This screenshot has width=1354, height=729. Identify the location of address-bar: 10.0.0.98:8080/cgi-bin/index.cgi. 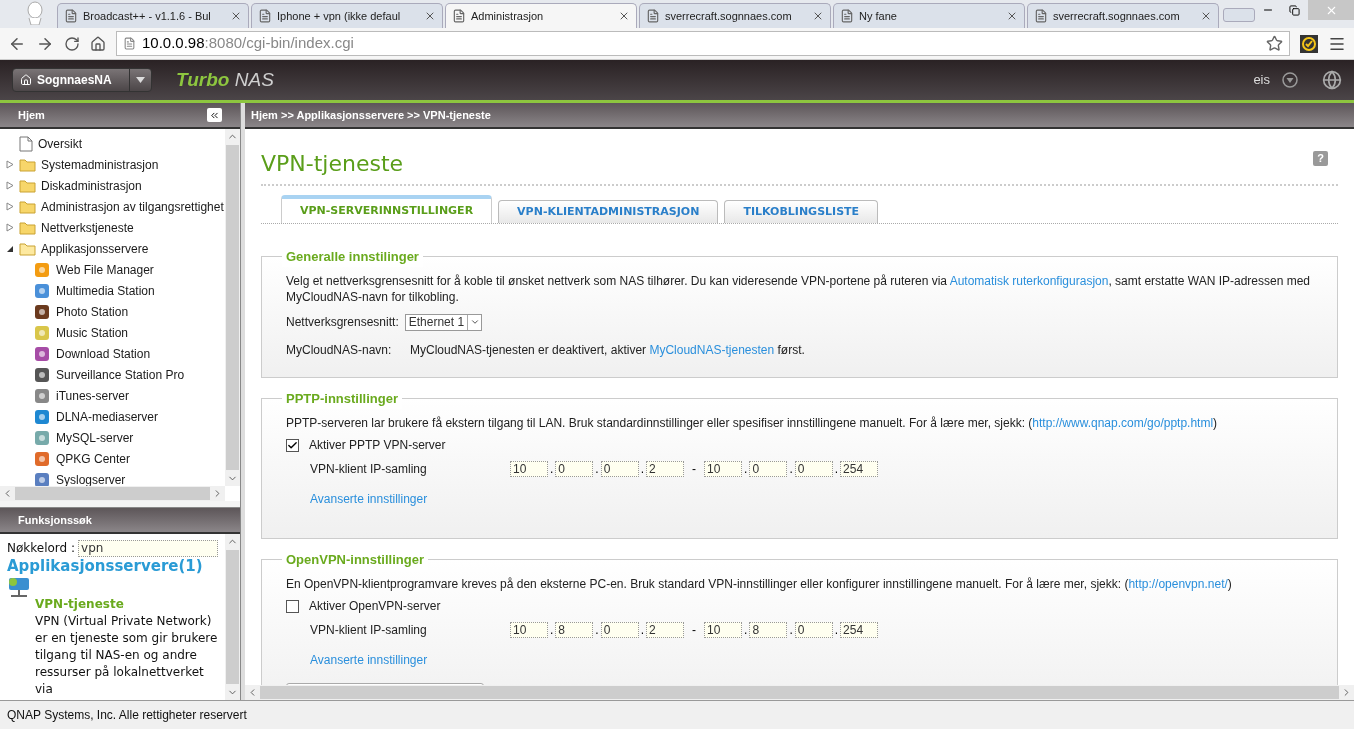
(703, 43).